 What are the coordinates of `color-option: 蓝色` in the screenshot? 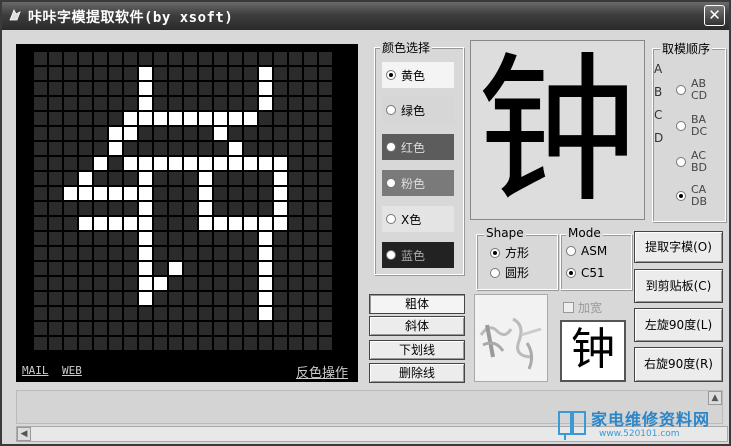 It's located at (418, 255).